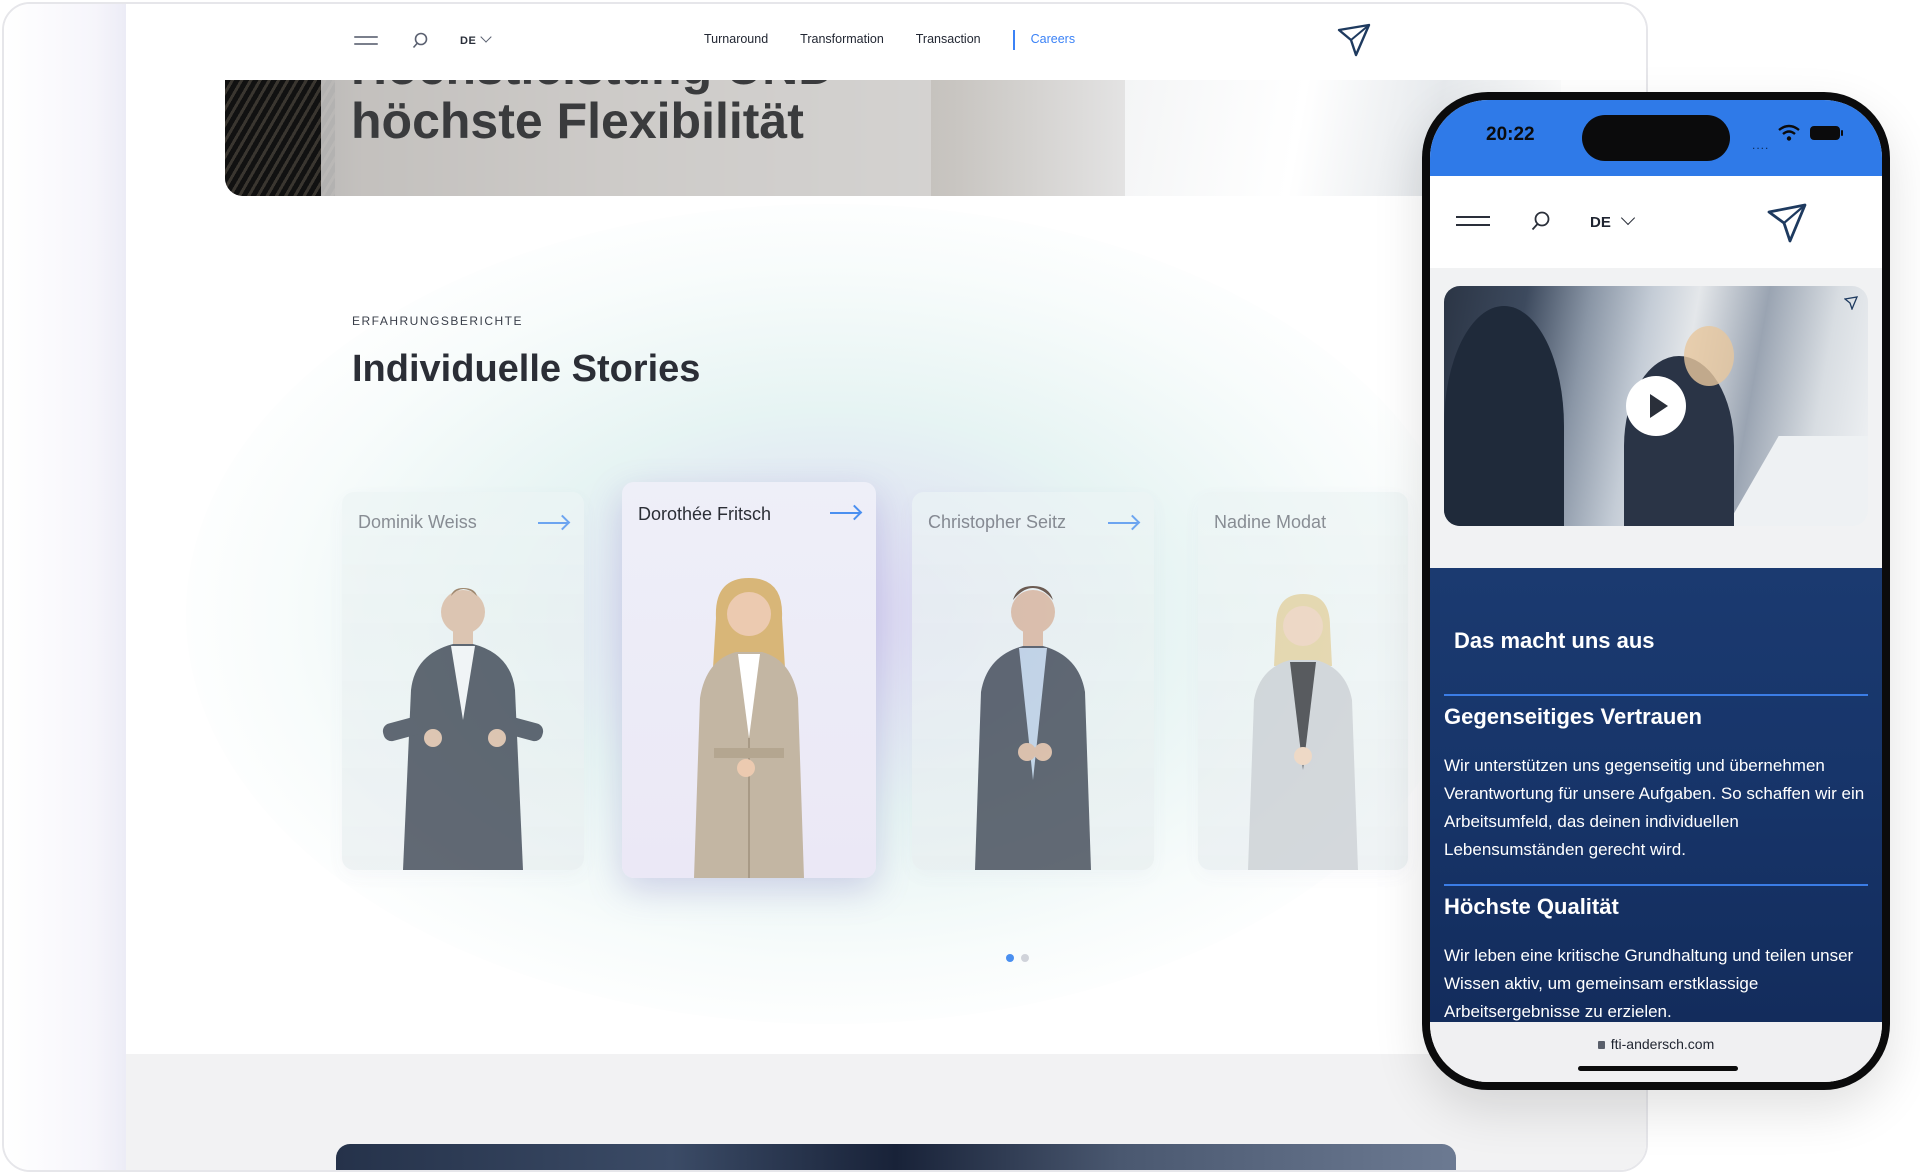  Describe the element at coordinates (1658, 1068) in the screenshot. I see `home-indicator` at that location.